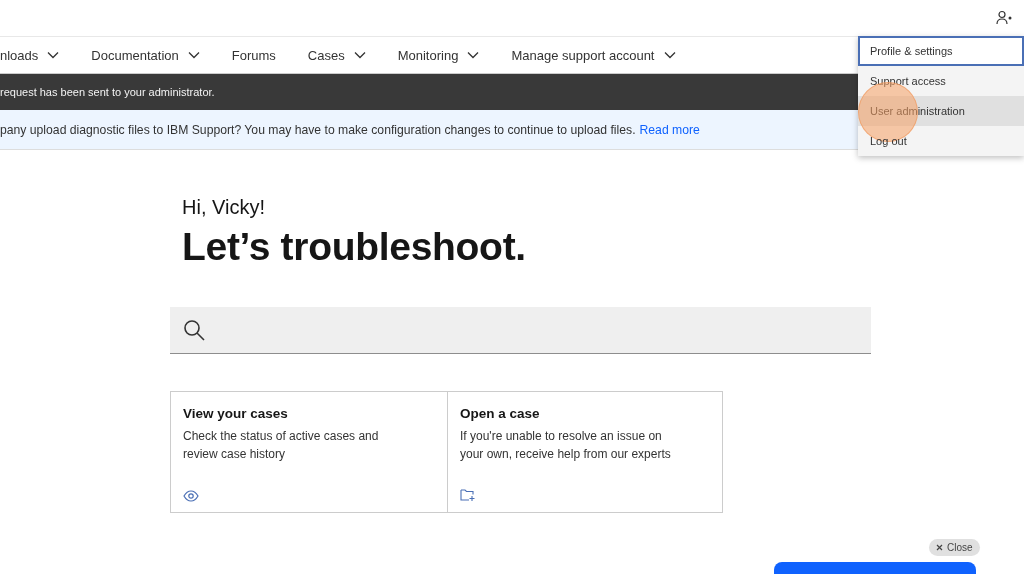 The image size is (1024, 577). What do you see at coordinates (1004, 18) in the screenshot?
I see `user-icon` at bounding box center [1004, 18].